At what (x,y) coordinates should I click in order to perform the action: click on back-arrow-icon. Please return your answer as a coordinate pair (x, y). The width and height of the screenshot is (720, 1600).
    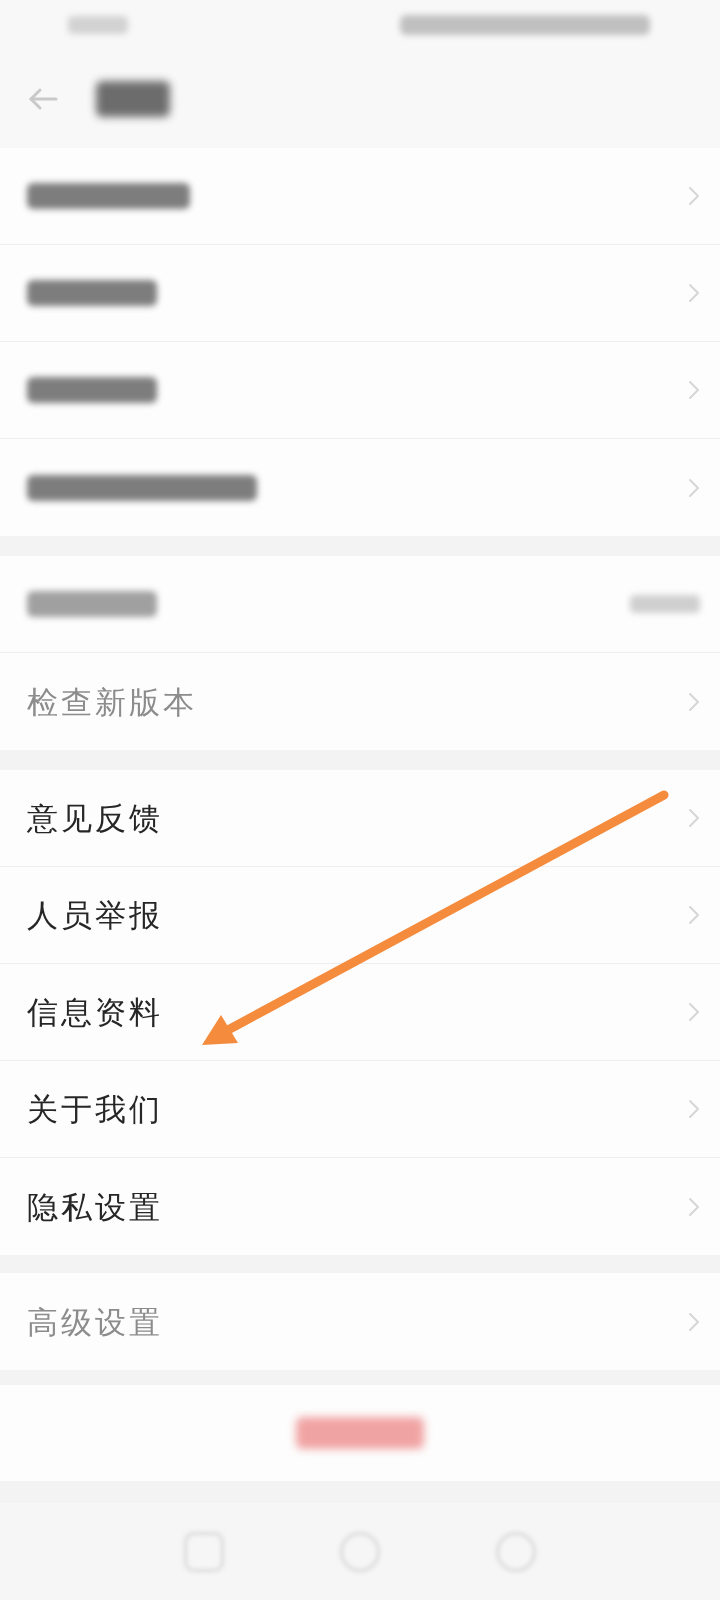
    Looking at the image, I should click on (43, 99).